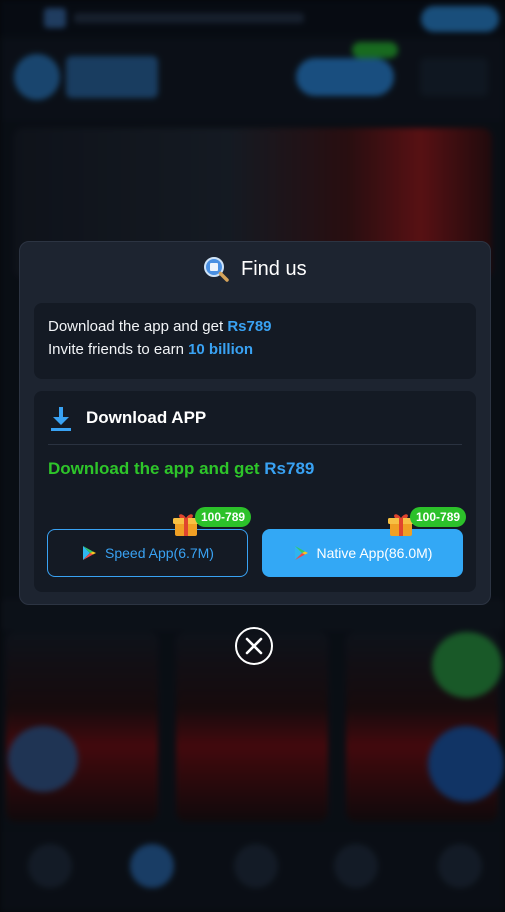  I want to click on download-arrow-icon, so click(61, 419).